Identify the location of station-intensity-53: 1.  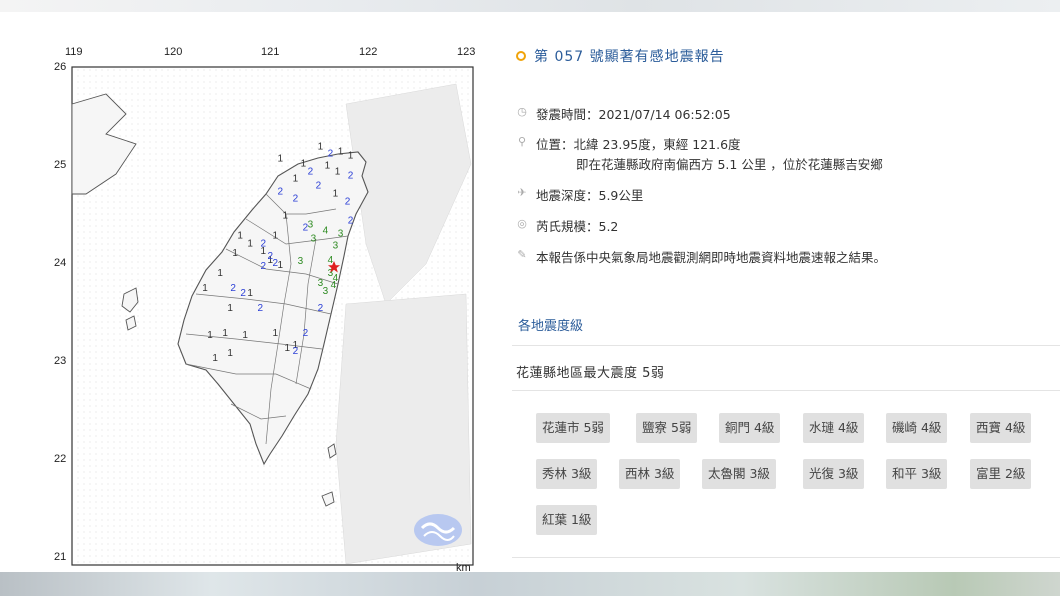
(276, 333).